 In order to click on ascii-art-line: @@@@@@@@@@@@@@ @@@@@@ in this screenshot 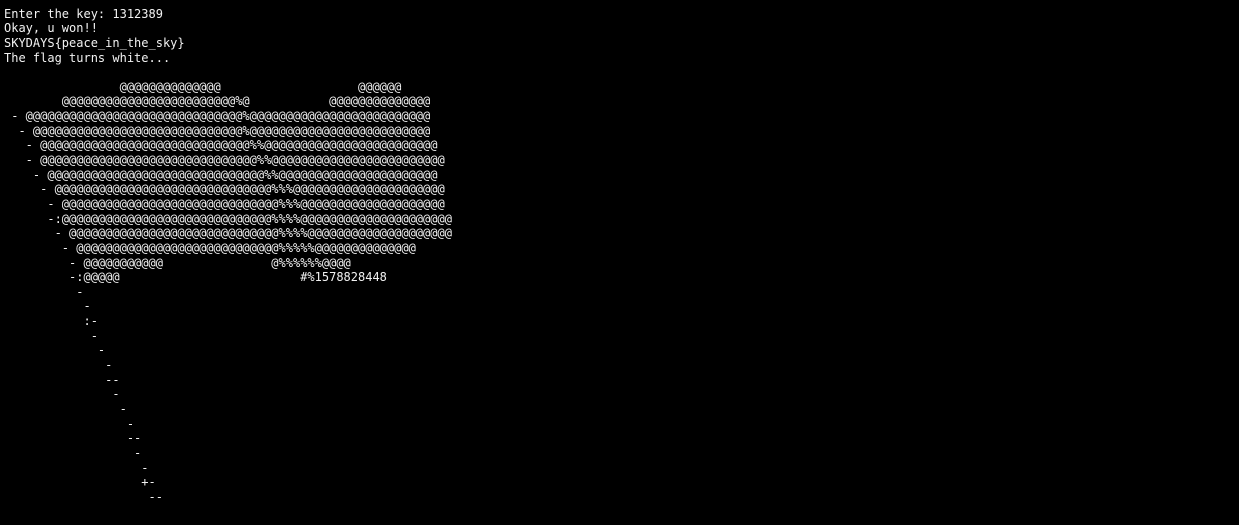, I will do `click(203, 86)`.